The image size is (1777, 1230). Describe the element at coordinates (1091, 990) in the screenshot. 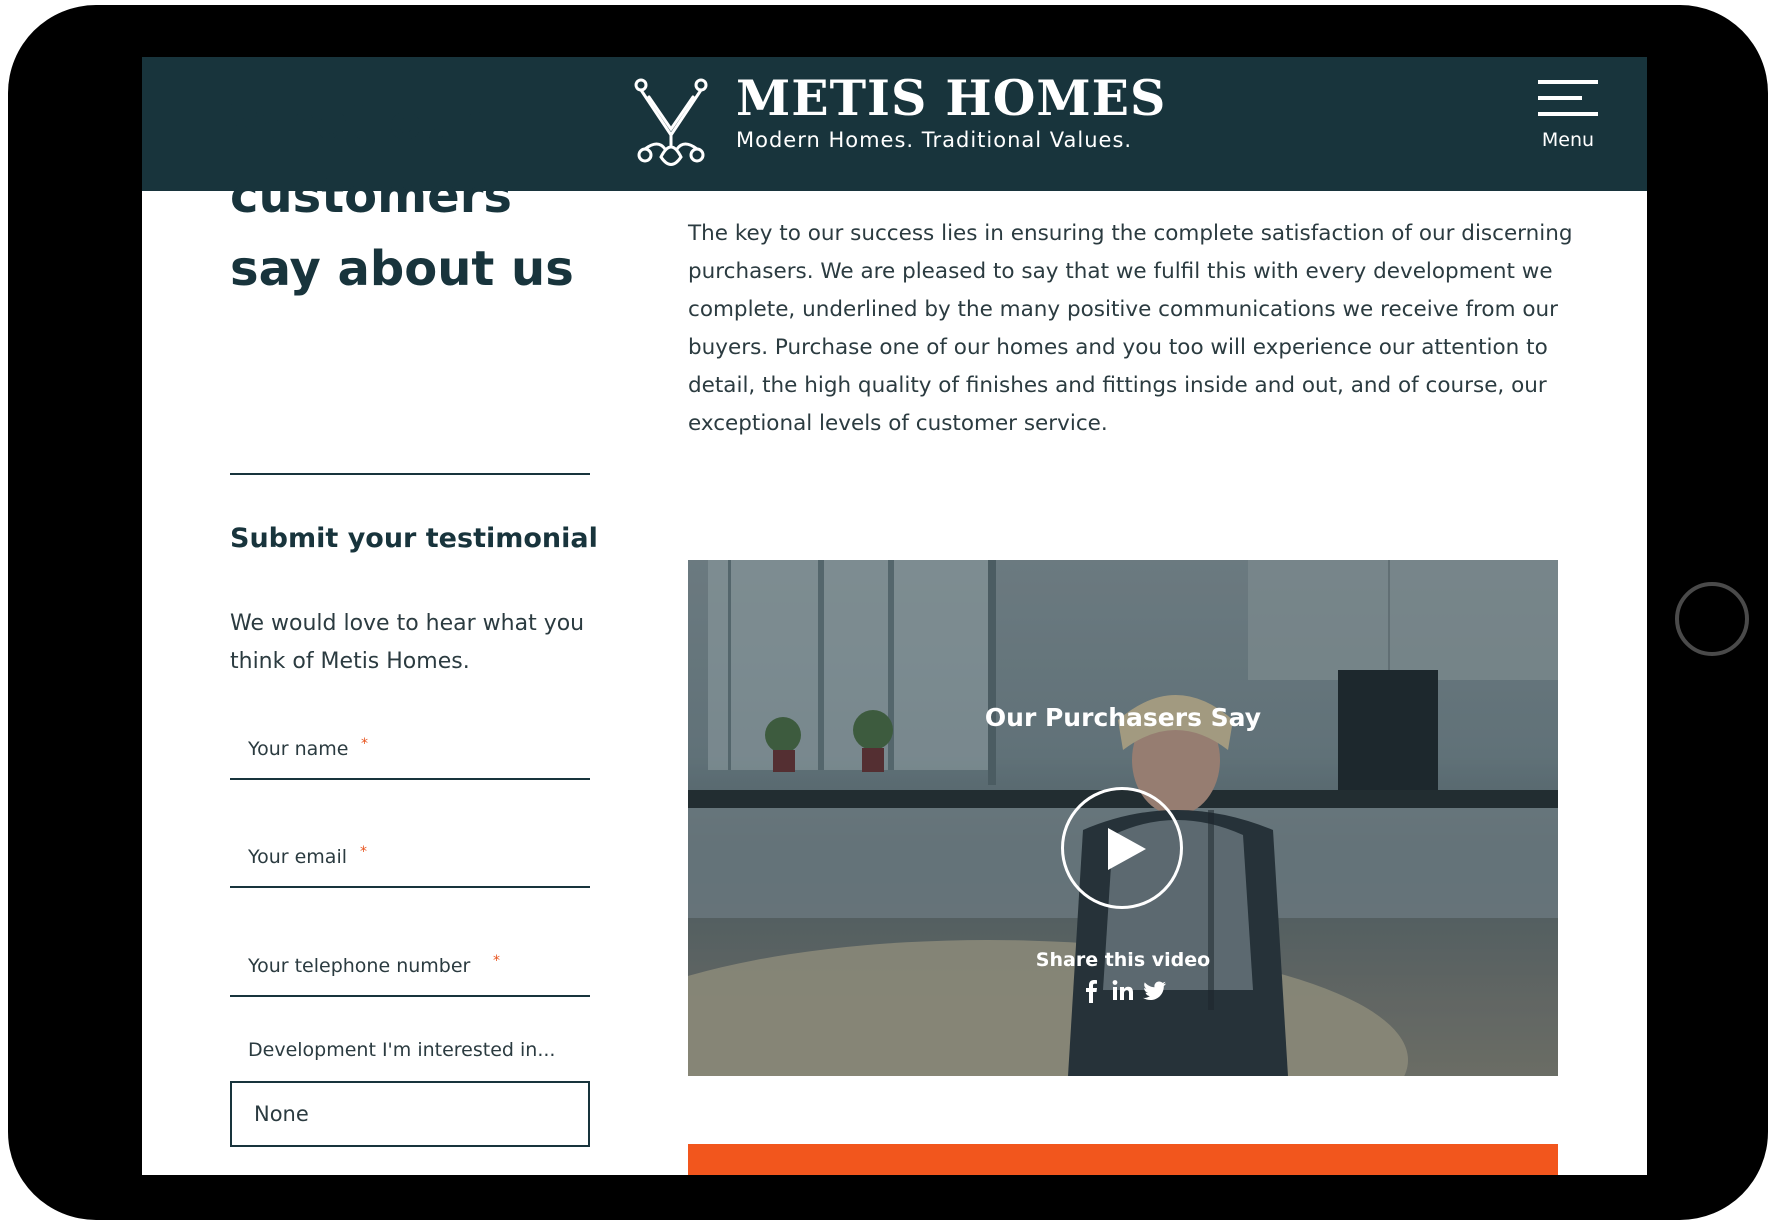

I see `facebook-icon` at that location.